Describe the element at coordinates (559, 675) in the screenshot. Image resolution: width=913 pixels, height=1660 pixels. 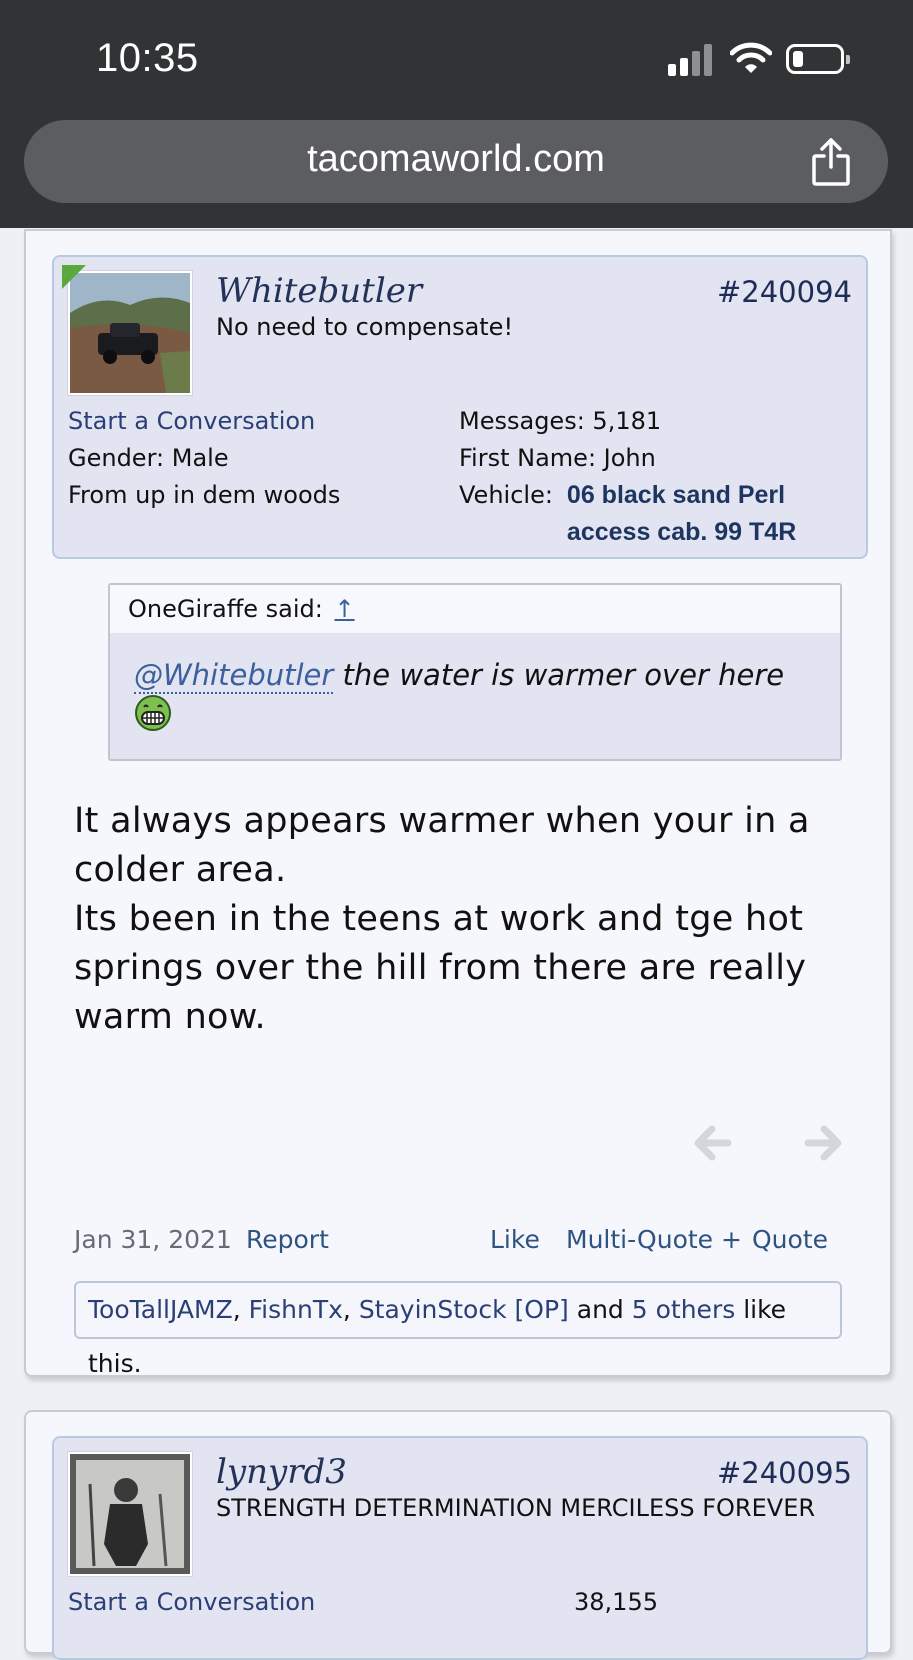
I see `quote-text: the water is warmer over here` at that location.